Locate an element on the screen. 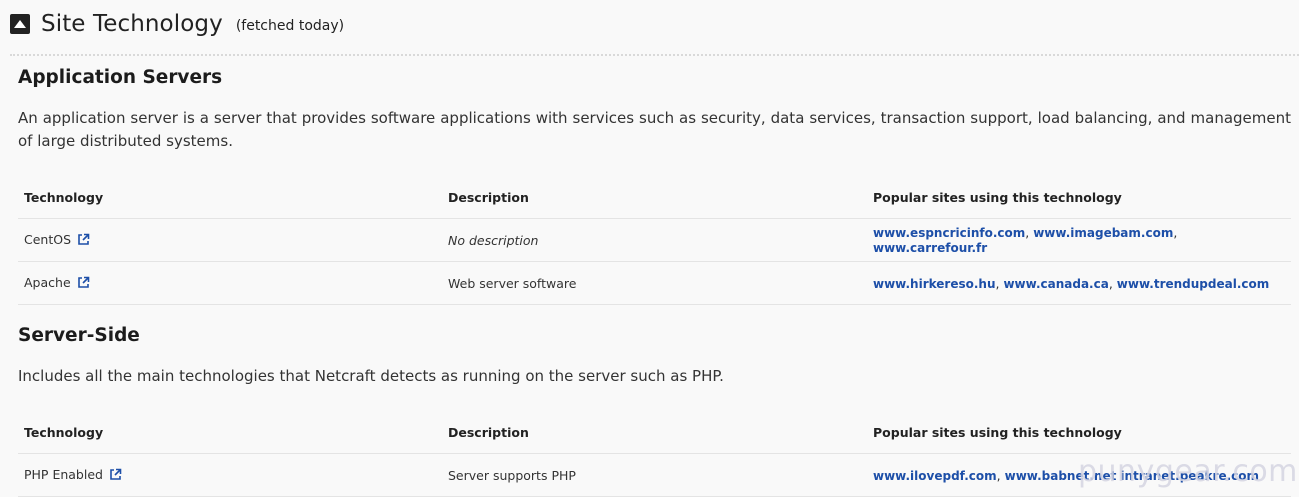  technology-cell: CentOS is located at coordinates (230, 240).